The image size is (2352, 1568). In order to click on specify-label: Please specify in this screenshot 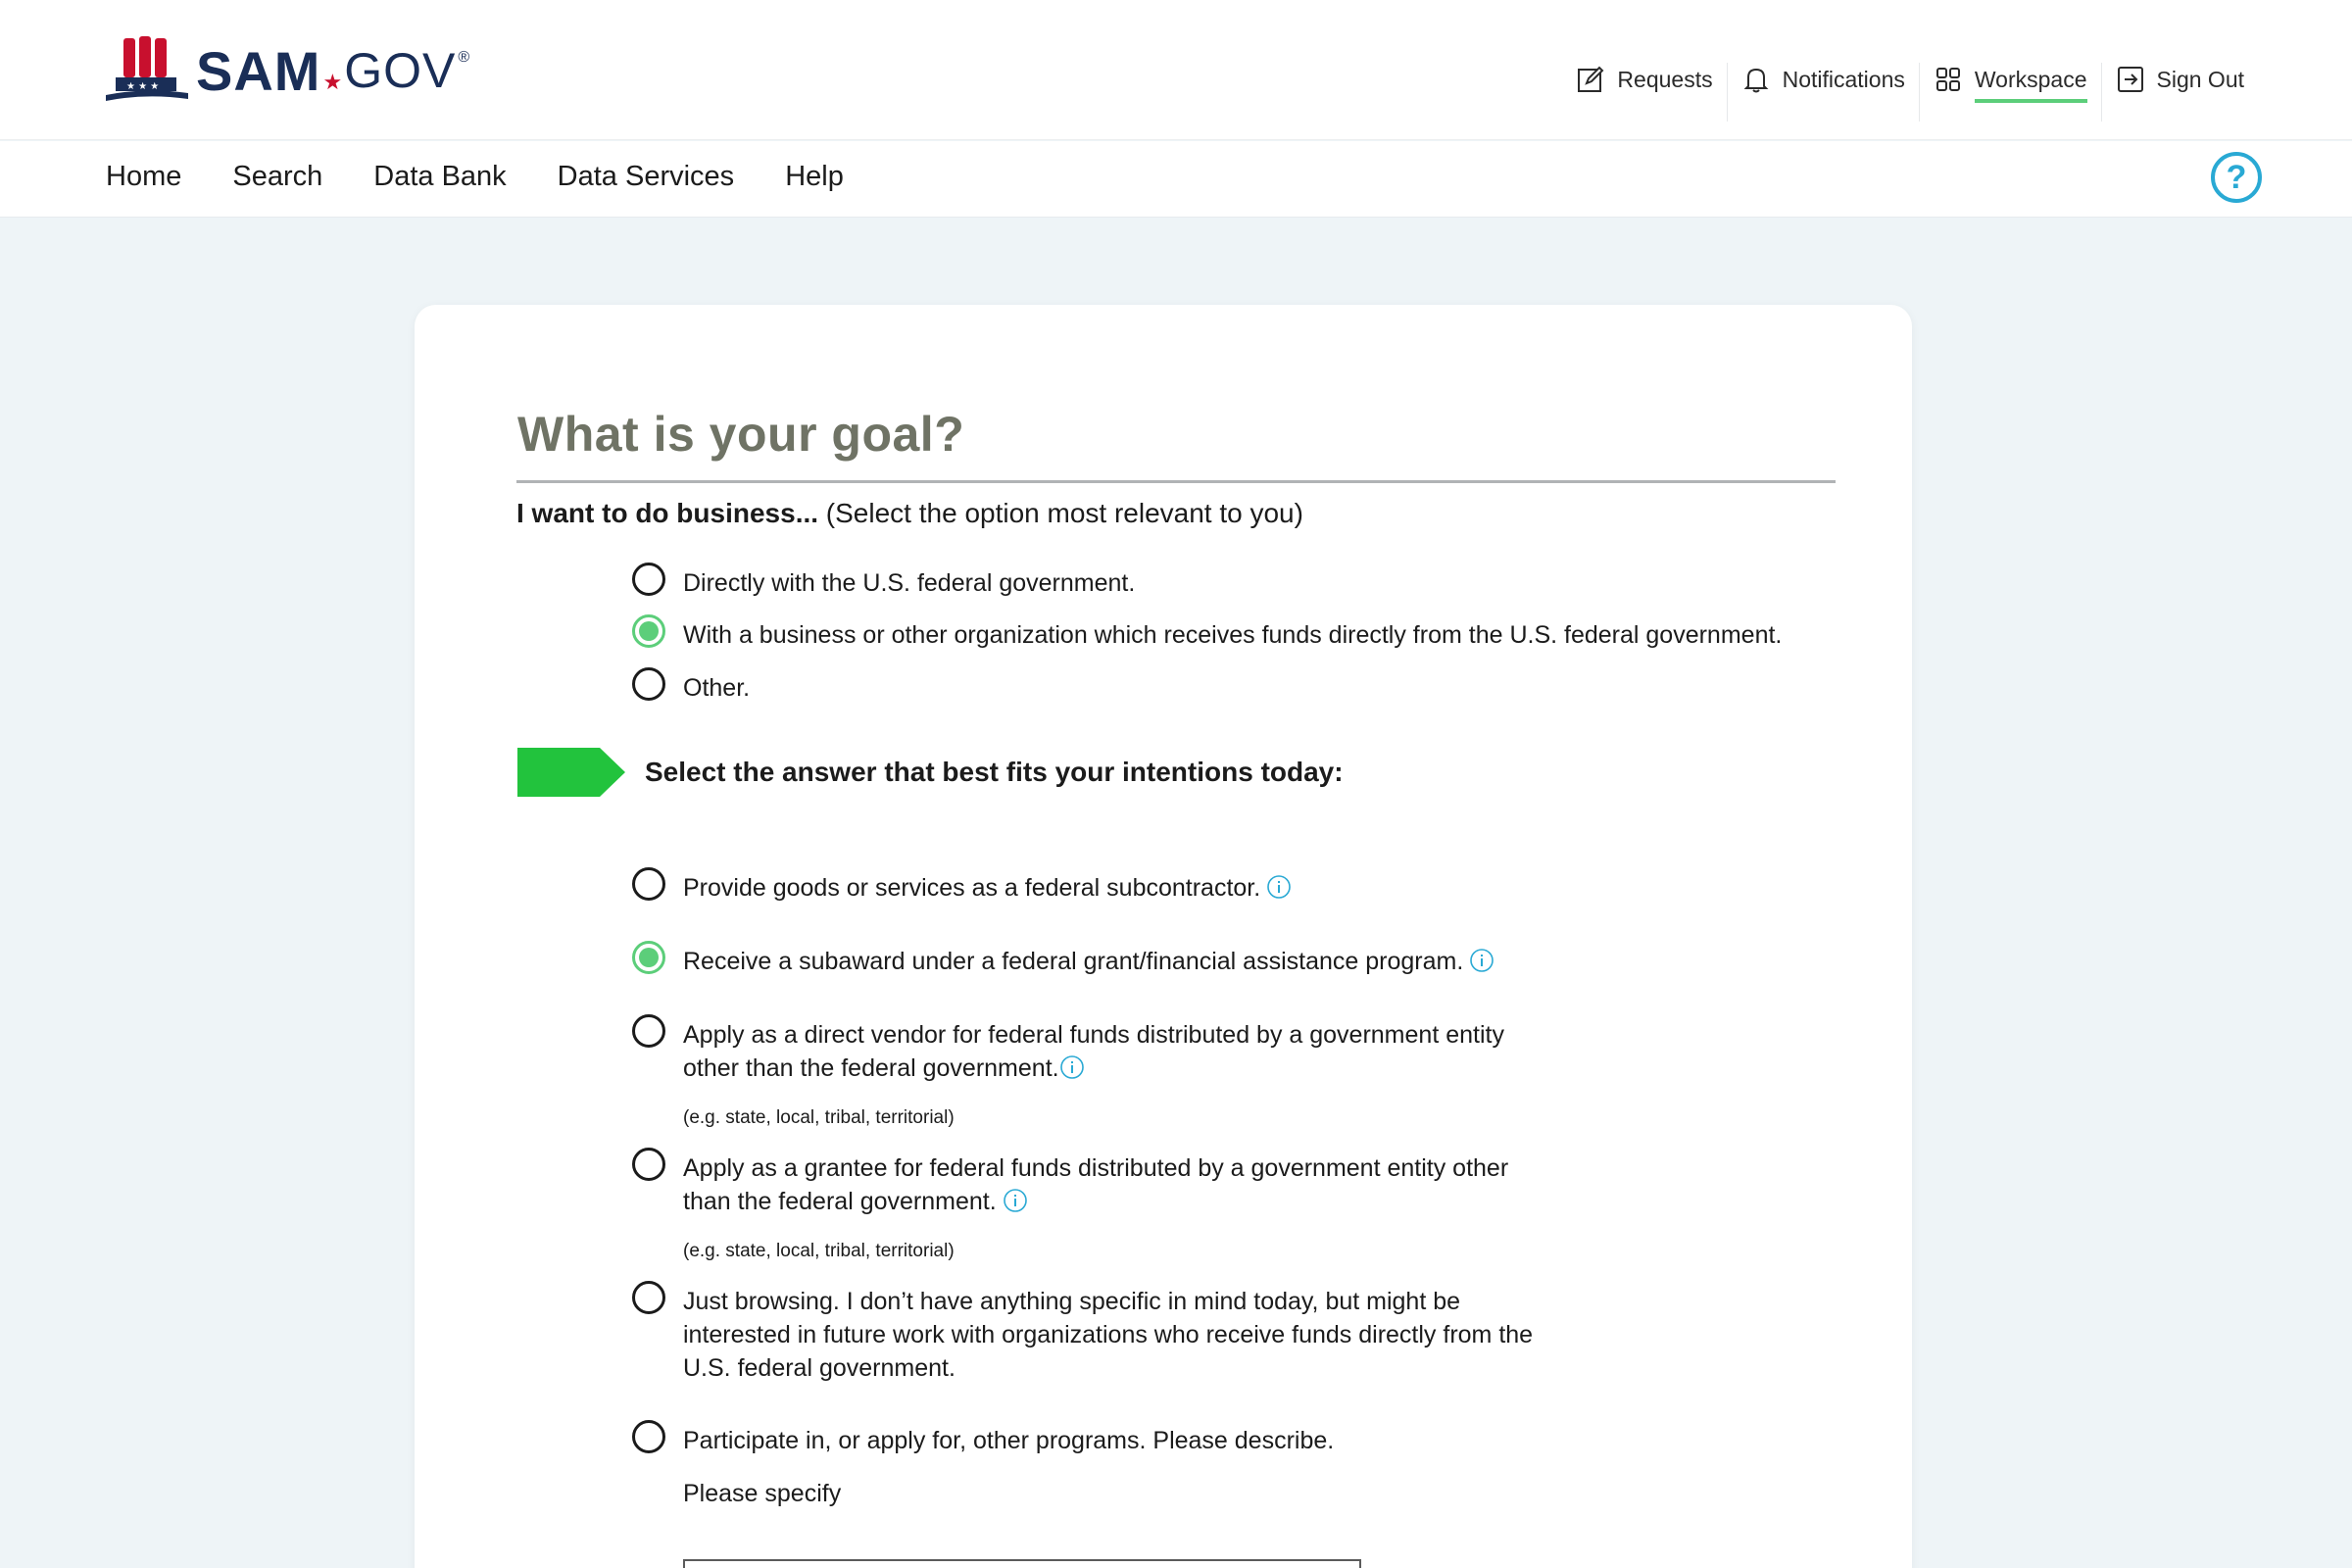, I will do `click(762, 1493)`.